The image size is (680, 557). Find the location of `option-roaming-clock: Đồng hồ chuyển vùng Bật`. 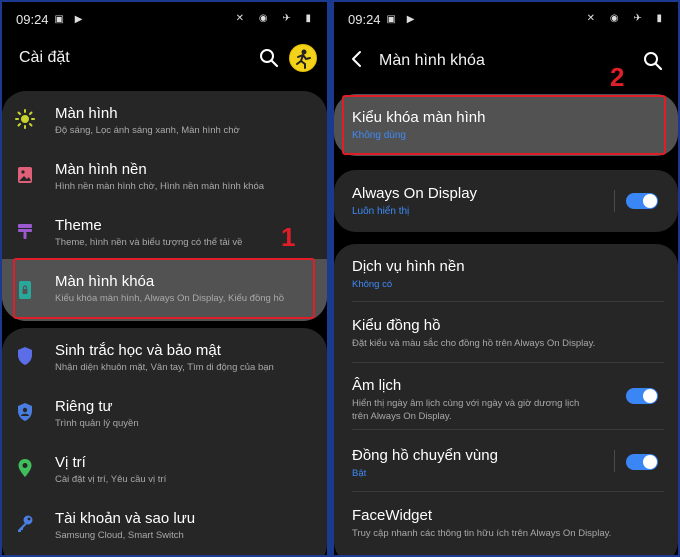

option-roaming-clock: Đồng hồ chuyển vùng Bật is located at coordinates (506, 460).